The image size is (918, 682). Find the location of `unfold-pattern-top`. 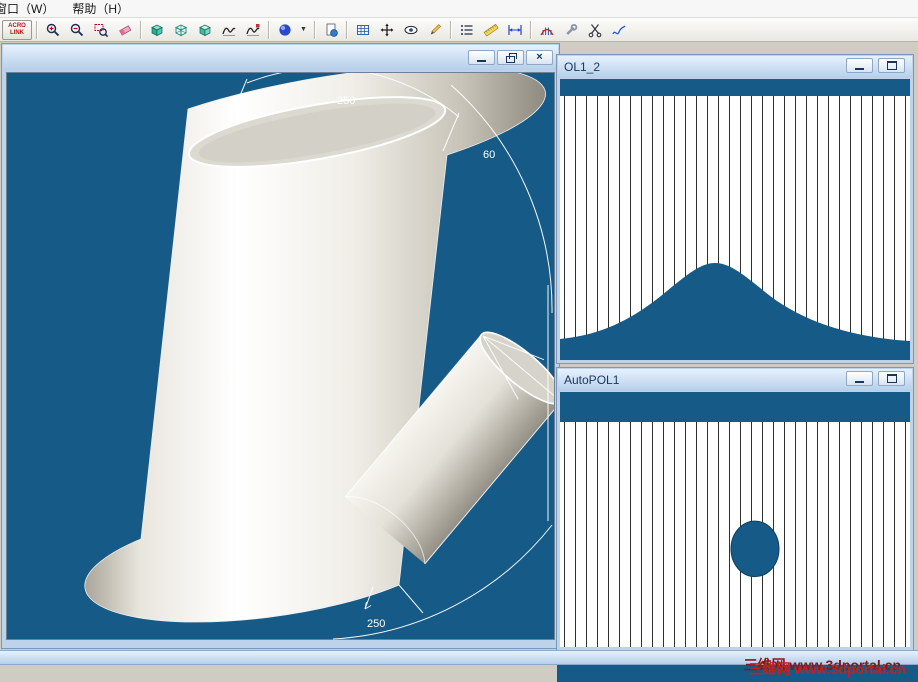

unfold-pattern-top is located at coordinates (735, 221).